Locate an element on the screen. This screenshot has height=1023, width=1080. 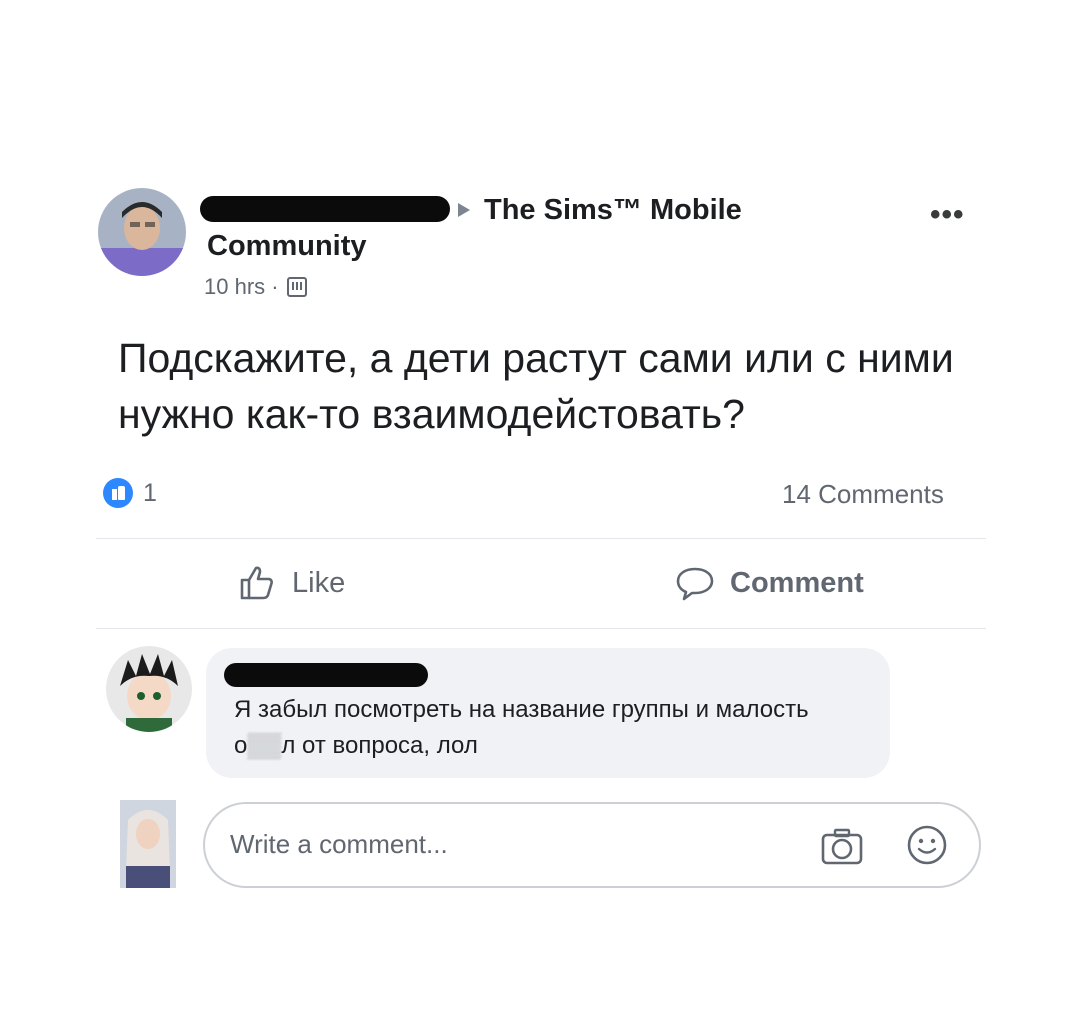
comment-button-label: Comment is located at coordinates (797, 582).